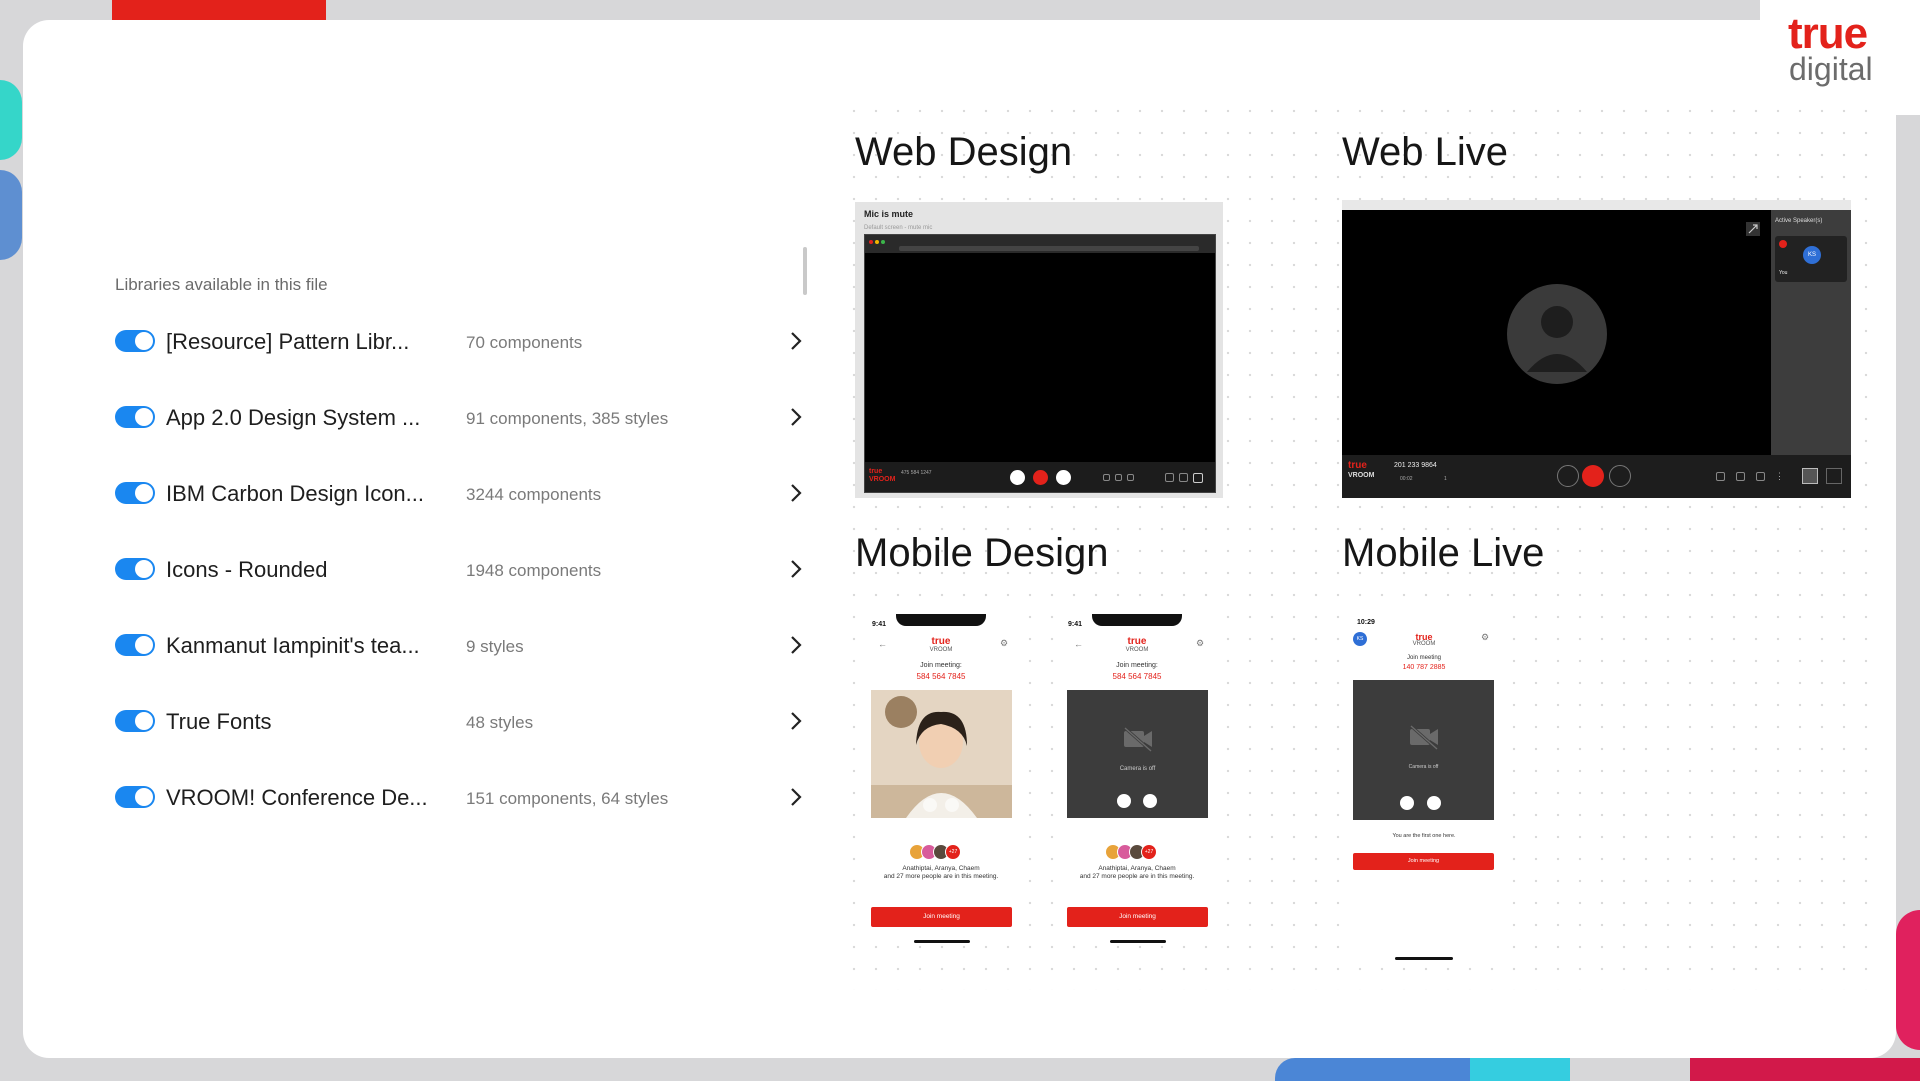 The height and width of the screenshot is (1081, 1920). I want to click on section-title-mobile-live: Mobile Live, so click(1443, 553).